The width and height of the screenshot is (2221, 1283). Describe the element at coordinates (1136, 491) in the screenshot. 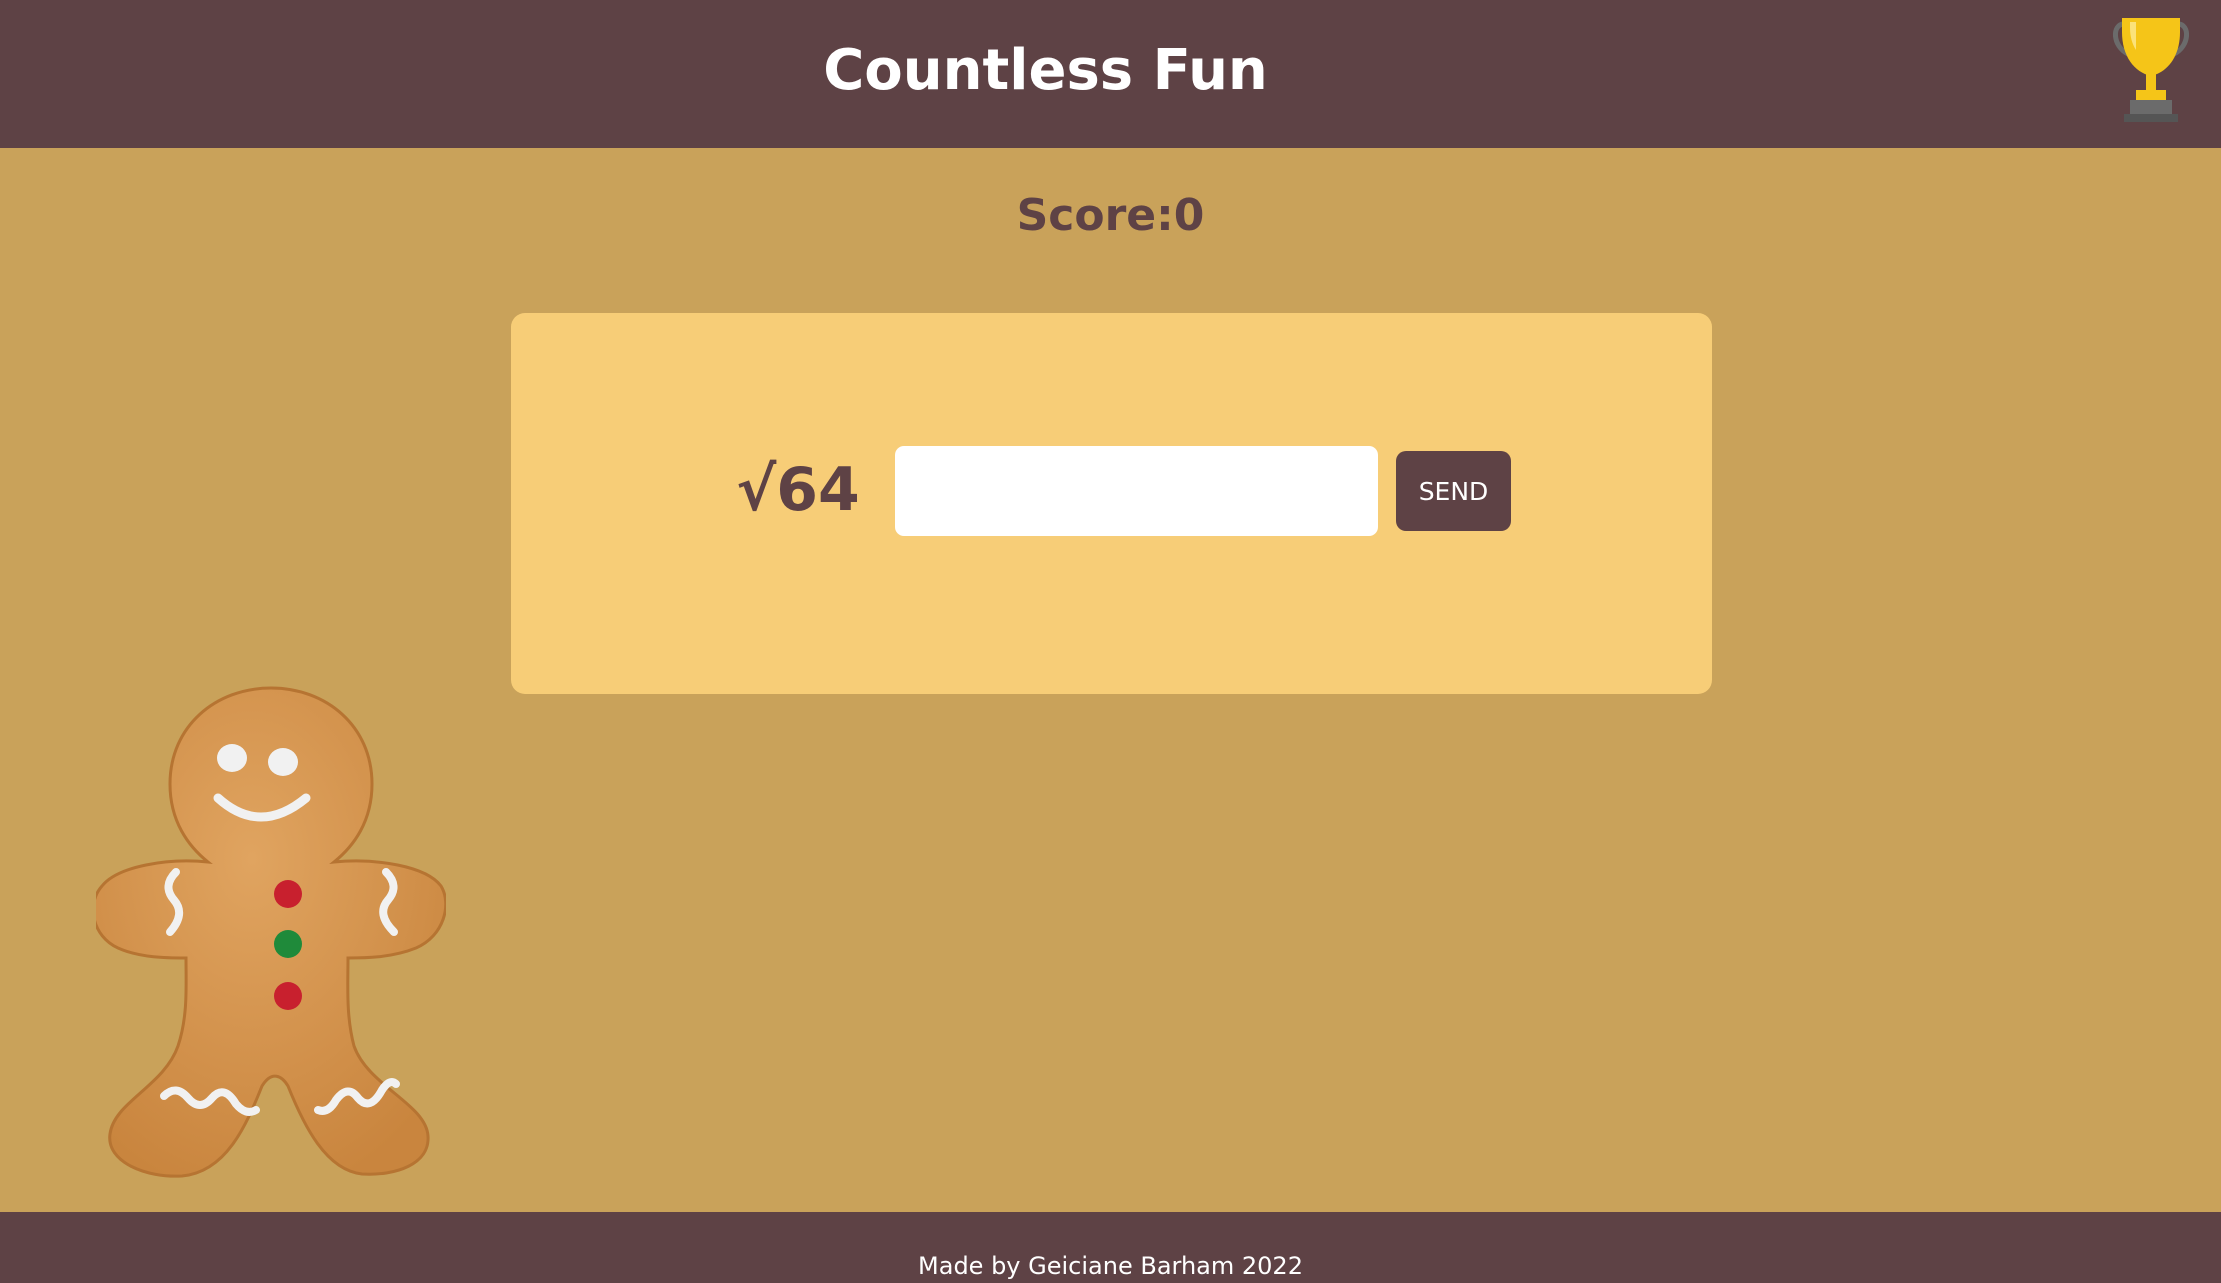

I see `answer-input` at that location.